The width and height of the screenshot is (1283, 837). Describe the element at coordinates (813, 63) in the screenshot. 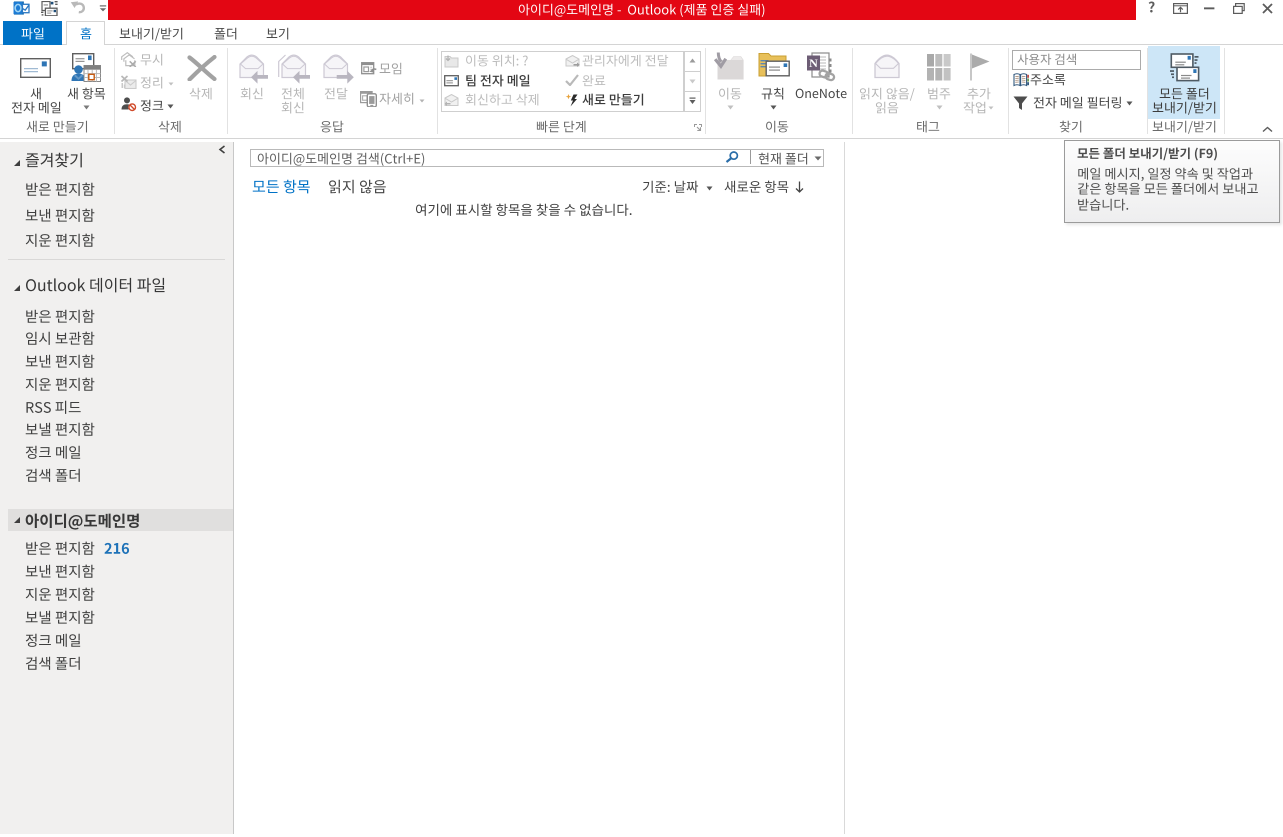

I see `svg-text: N` at that location.